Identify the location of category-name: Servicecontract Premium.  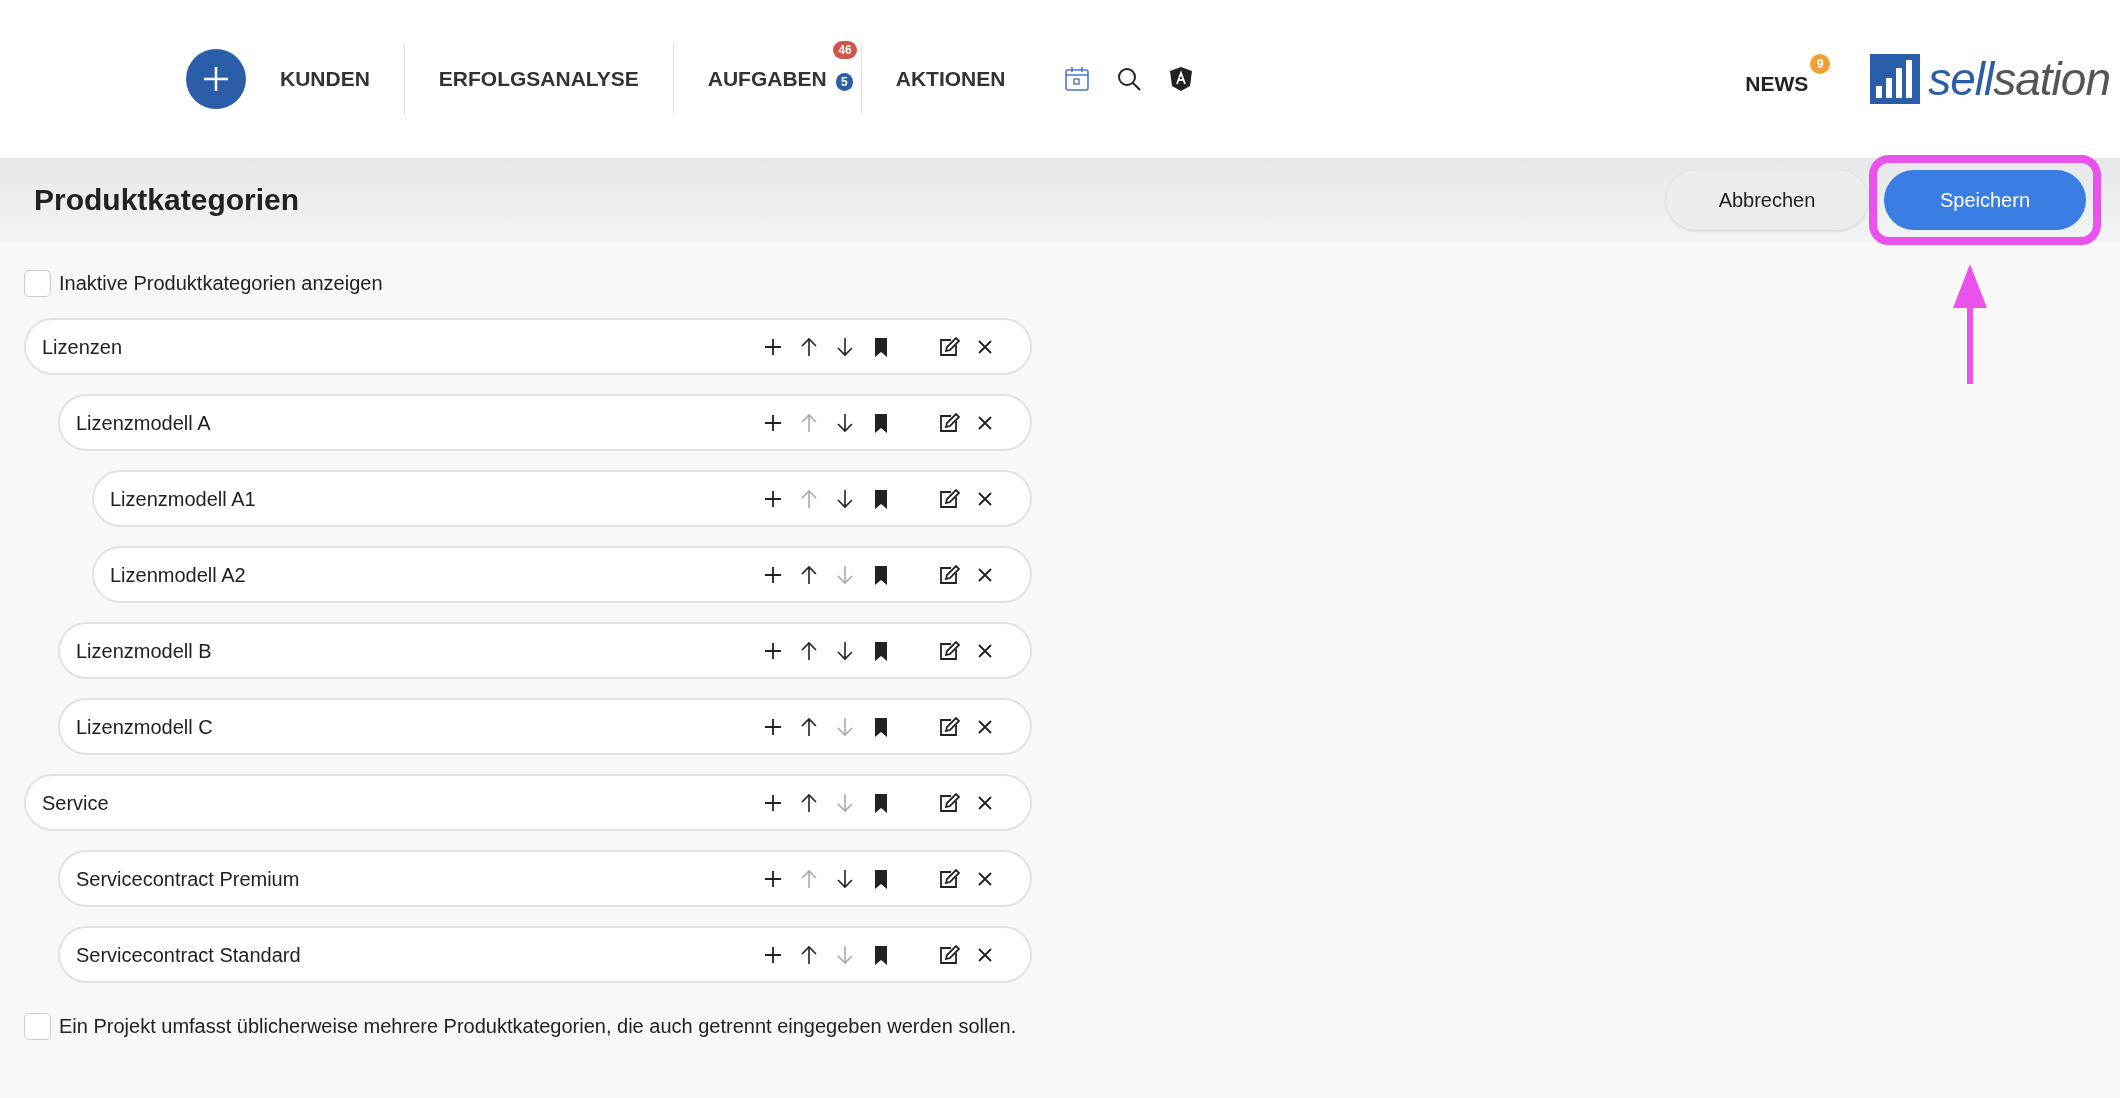
(188, 879).